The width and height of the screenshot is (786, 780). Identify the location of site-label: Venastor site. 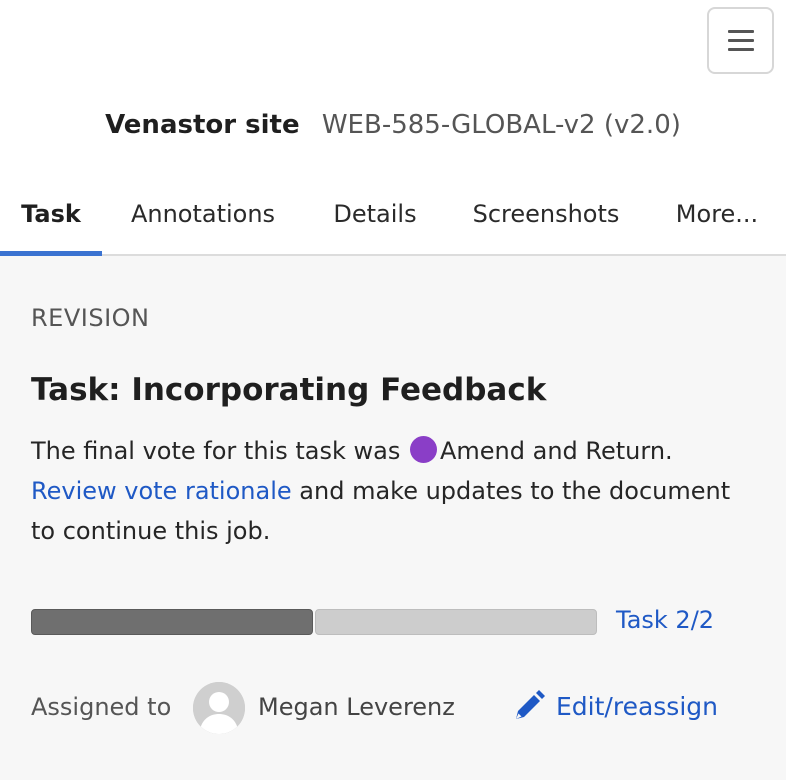
(202, 125).